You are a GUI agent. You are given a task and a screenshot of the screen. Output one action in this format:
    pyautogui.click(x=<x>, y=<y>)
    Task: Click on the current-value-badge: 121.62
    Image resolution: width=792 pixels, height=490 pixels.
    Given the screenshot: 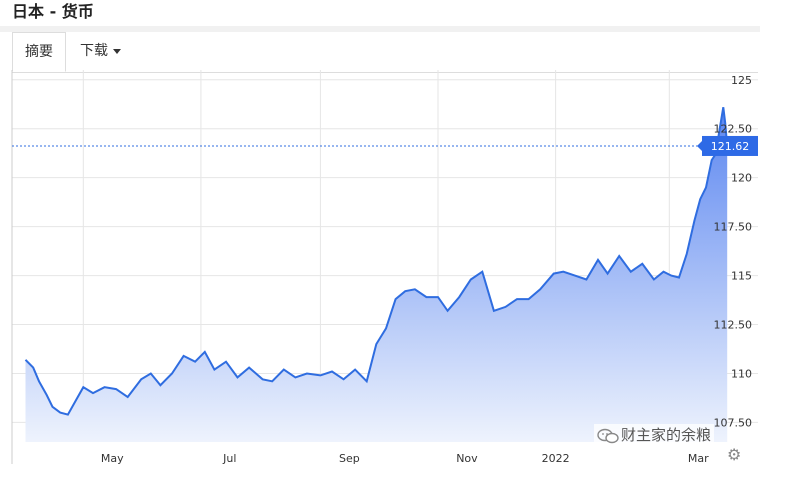 What is the action you would take?
    pyautogui.click(x=727, y=145)
    